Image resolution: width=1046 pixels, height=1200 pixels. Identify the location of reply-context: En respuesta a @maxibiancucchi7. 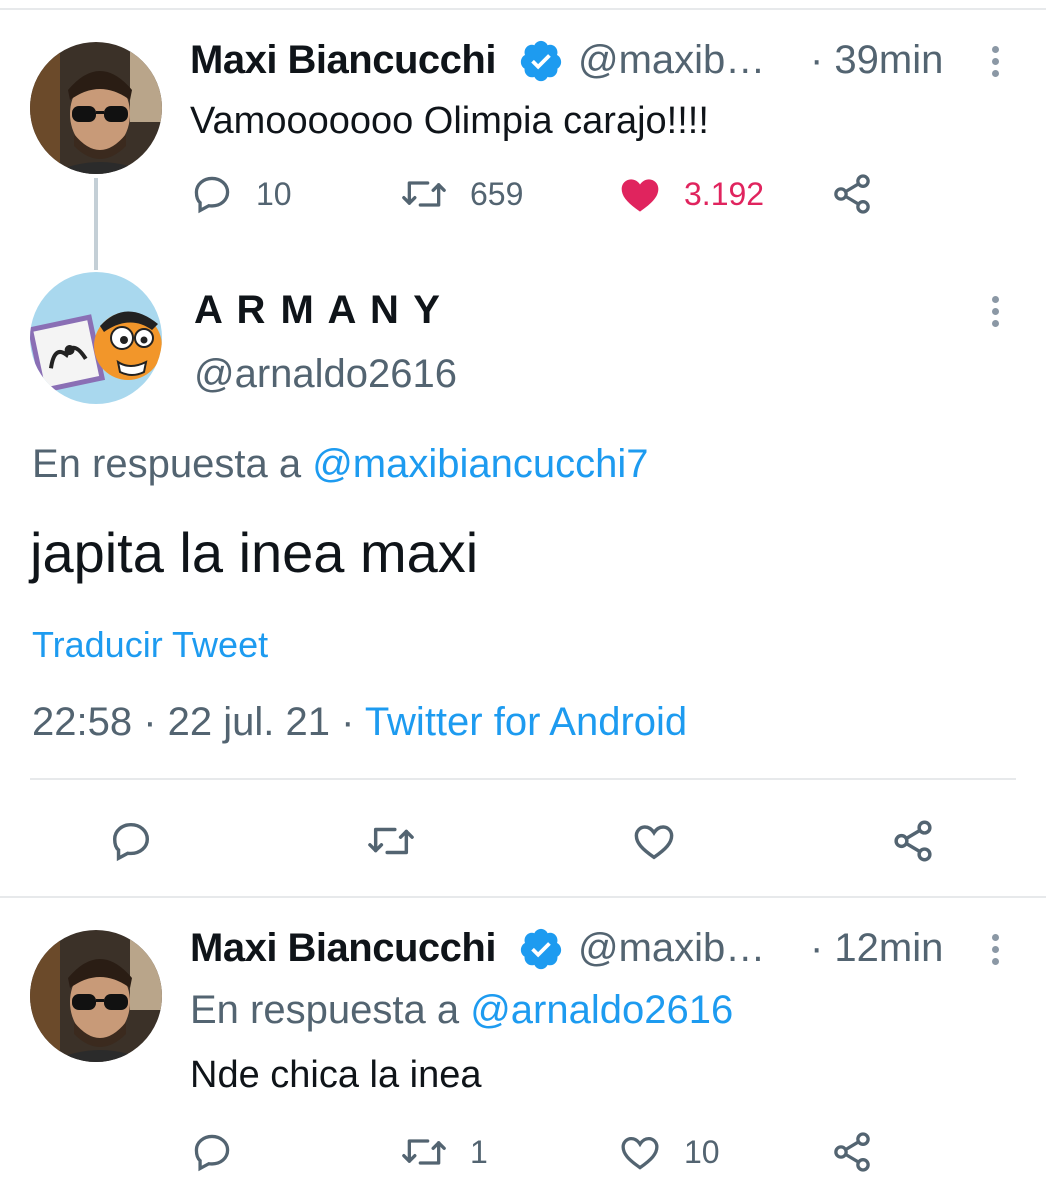
(340, 464).